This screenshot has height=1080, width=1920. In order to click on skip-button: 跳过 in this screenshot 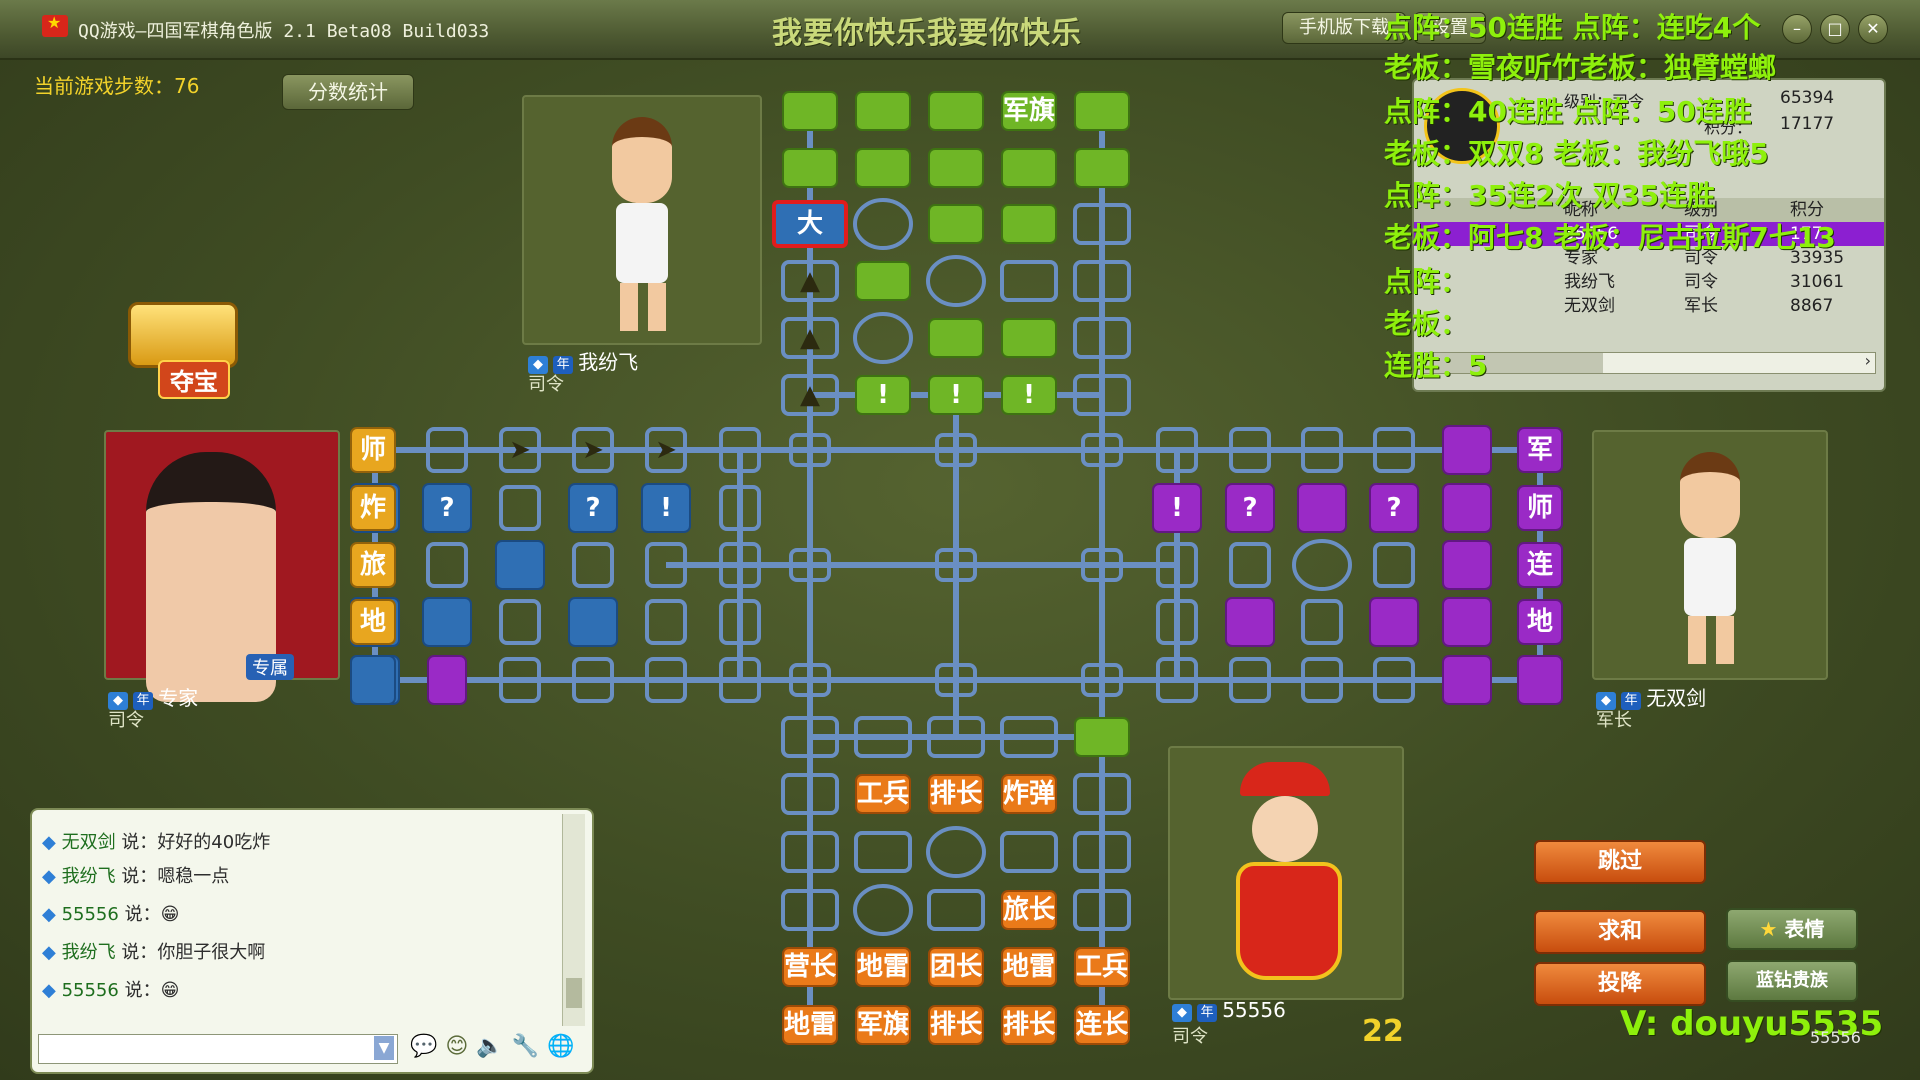, I will do `click(1620, 862)`.